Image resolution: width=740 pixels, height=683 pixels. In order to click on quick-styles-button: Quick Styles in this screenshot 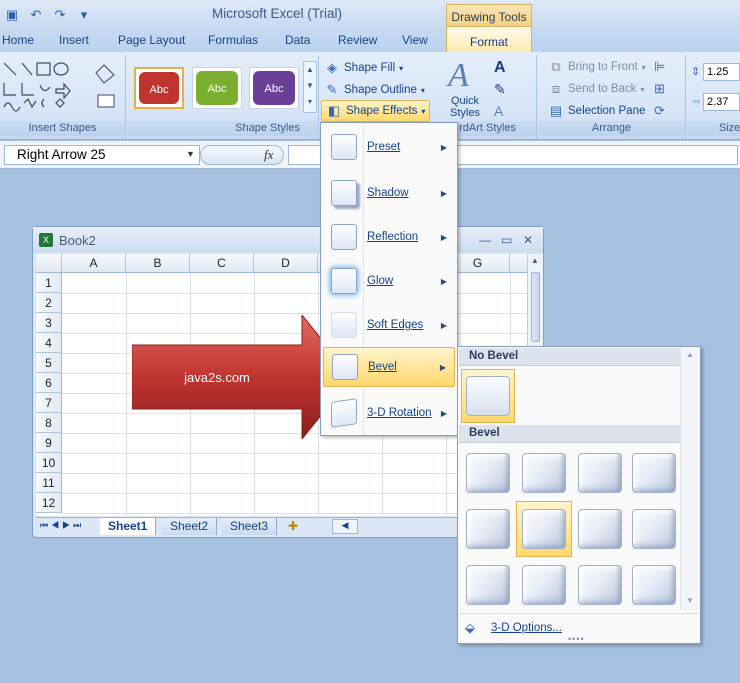, I will do `click(465, 107)`.